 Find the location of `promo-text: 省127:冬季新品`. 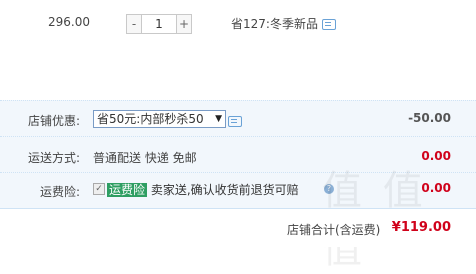

promo-text: 省127:冬季新品 is located at coordinates (274, 24).